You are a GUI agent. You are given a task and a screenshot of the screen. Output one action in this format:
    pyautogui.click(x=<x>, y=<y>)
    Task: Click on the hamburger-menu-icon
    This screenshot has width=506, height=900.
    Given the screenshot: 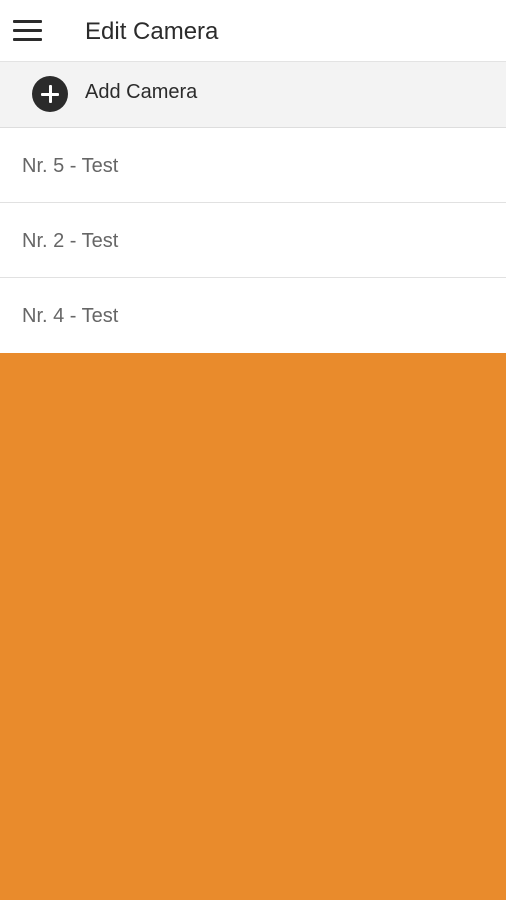 What is the action you would take?
    pyautogui.click(x=27, y=31)
    